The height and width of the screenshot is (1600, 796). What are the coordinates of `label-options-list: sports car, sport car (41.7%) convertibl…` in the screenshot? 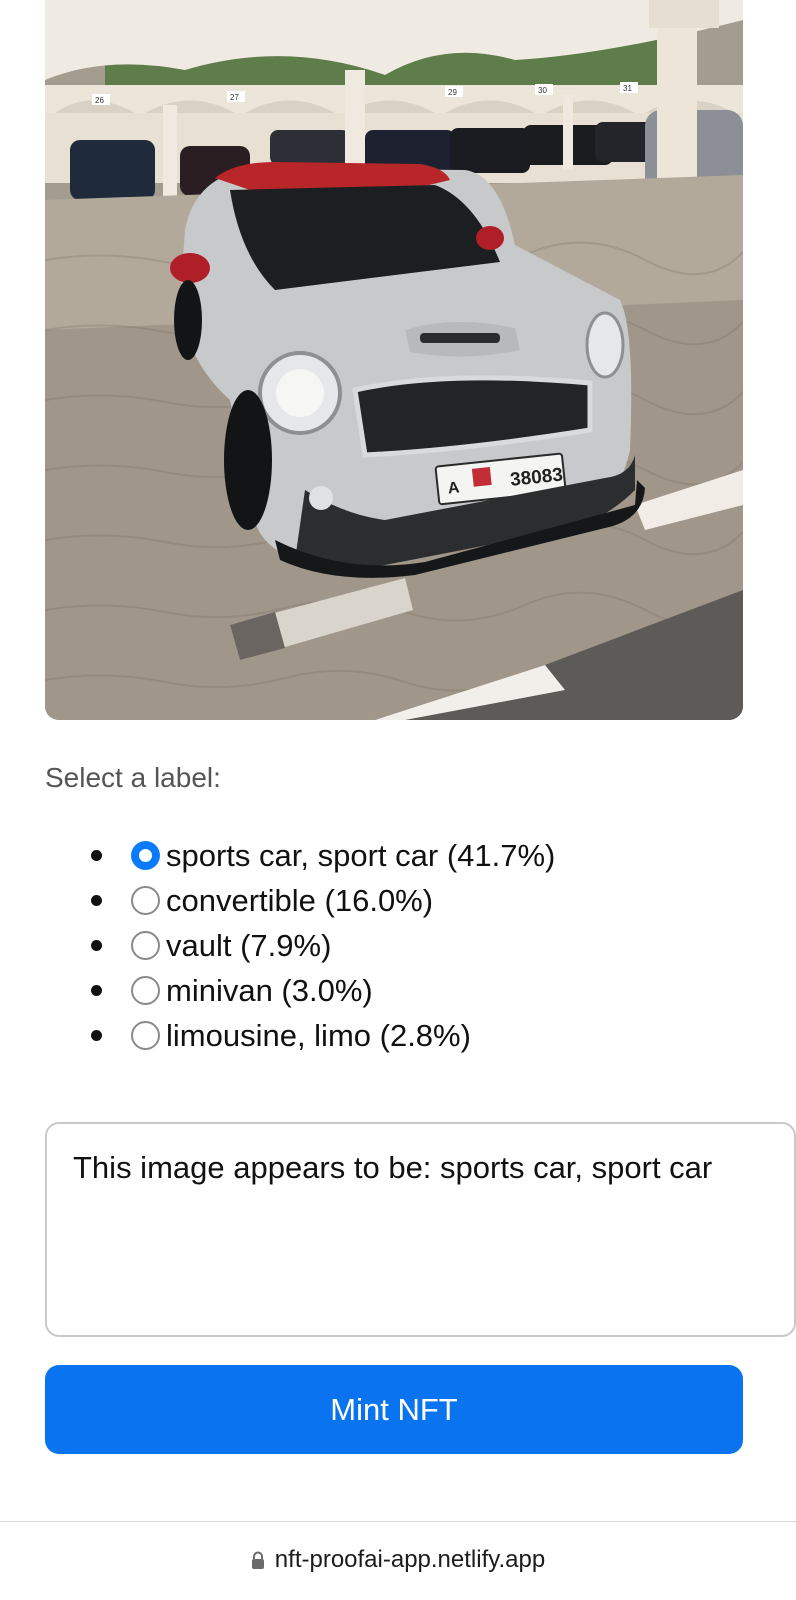 It's located at (321, 945).